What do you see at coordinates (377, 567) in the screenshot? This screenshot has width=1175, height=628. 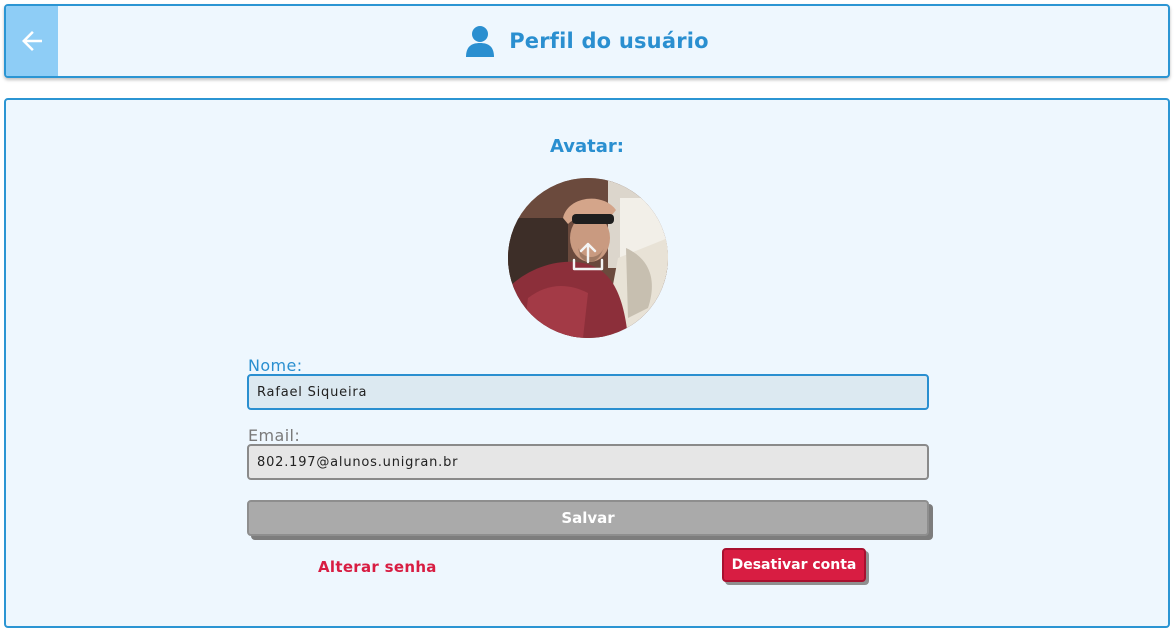 I see `change-password-link: Alterar senha` at bounding box center [377, 567].